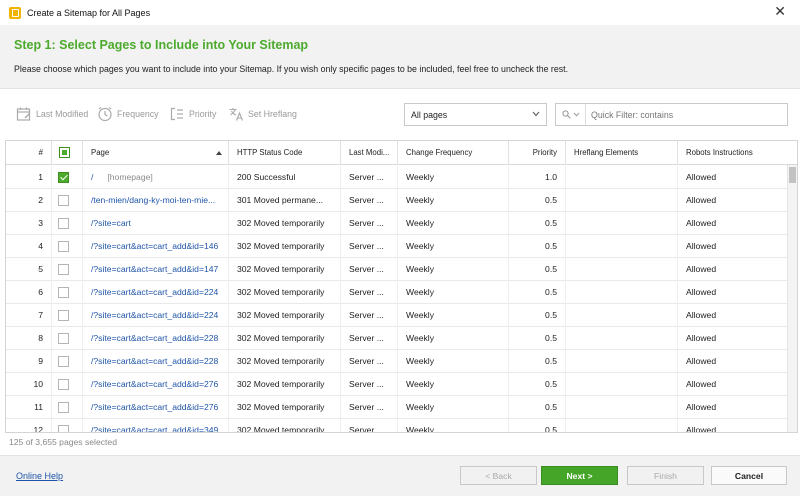 This screenshot has height=496, width=800. What do you see at coordinates (579, 475) in the screenshot?
I see `next-button: Next >` at bounding box center [579, 475].